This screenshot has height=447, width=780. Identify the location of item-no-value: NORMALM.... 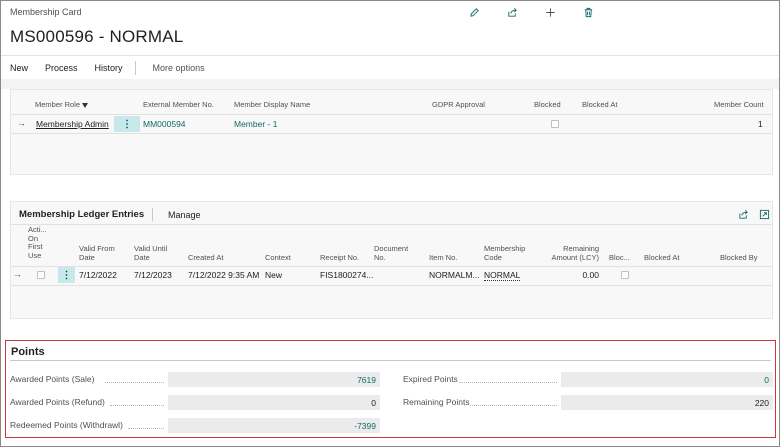
(454, 275).